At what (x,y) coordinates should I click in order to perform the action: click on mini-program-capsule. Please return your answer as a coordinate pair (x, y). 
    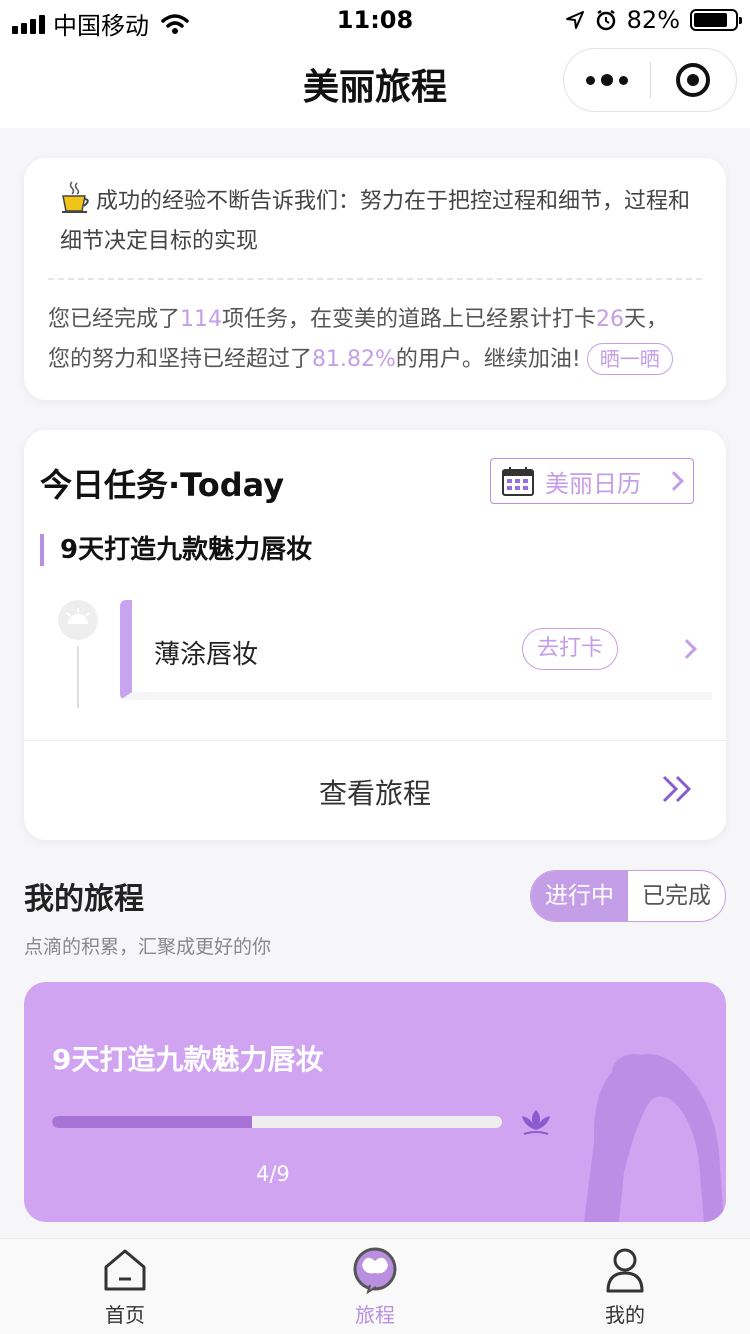
    Looking at the image, I should click on (650, 80).